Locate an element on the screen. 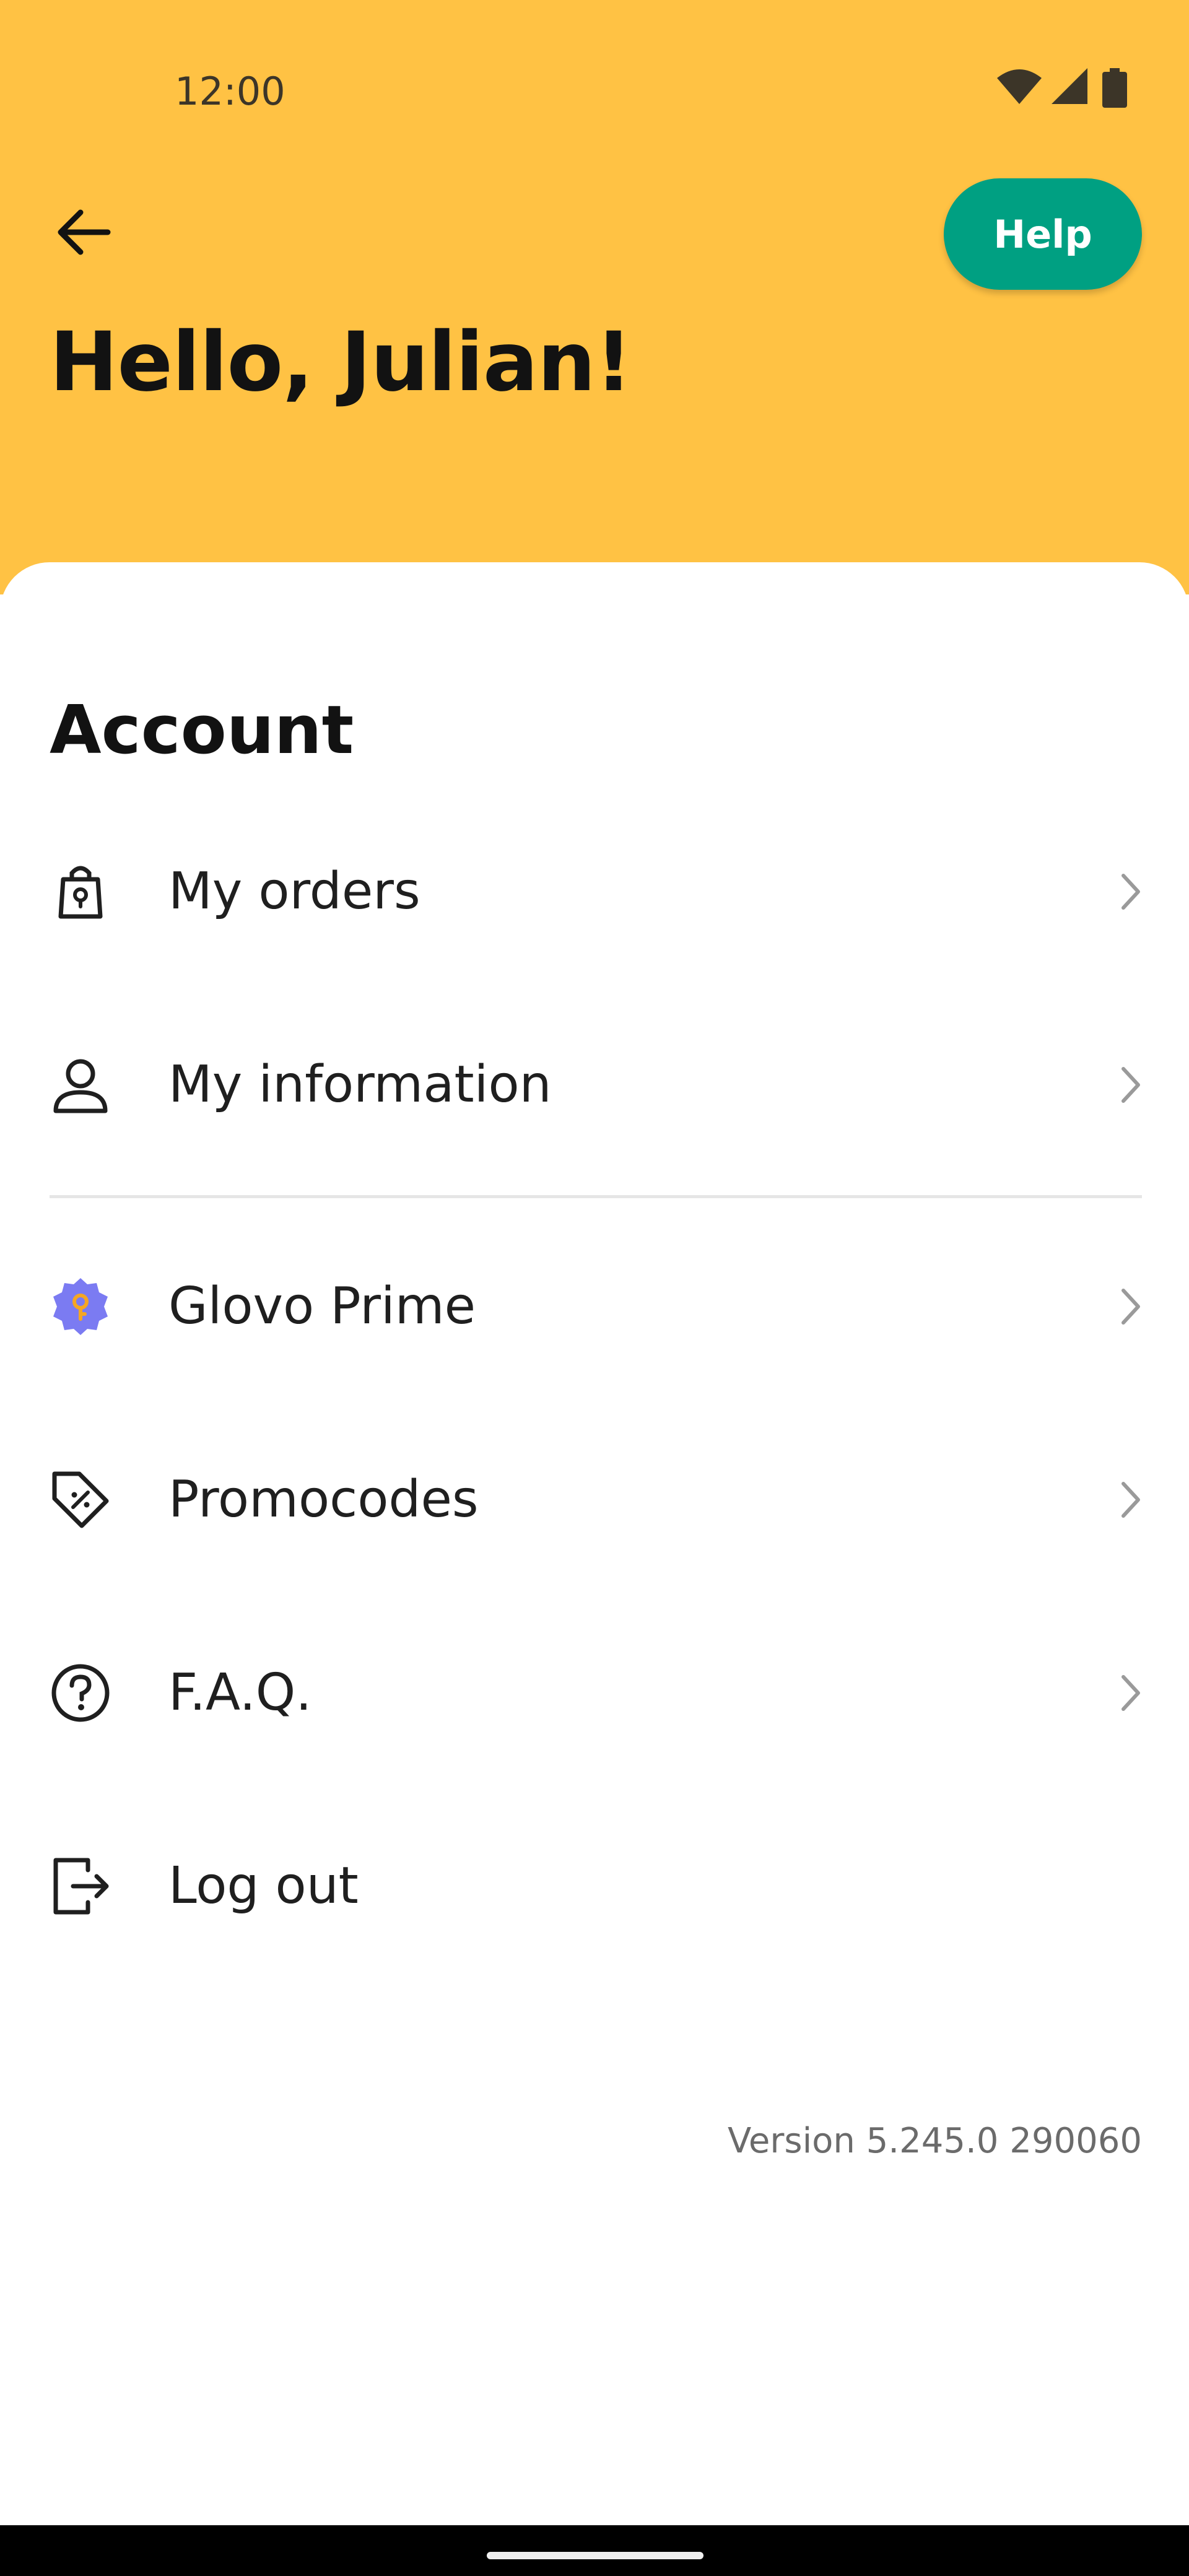 This screenshot has height=2576, width=1189. cellular-signal-icon is located at coordinates (1069, 86).